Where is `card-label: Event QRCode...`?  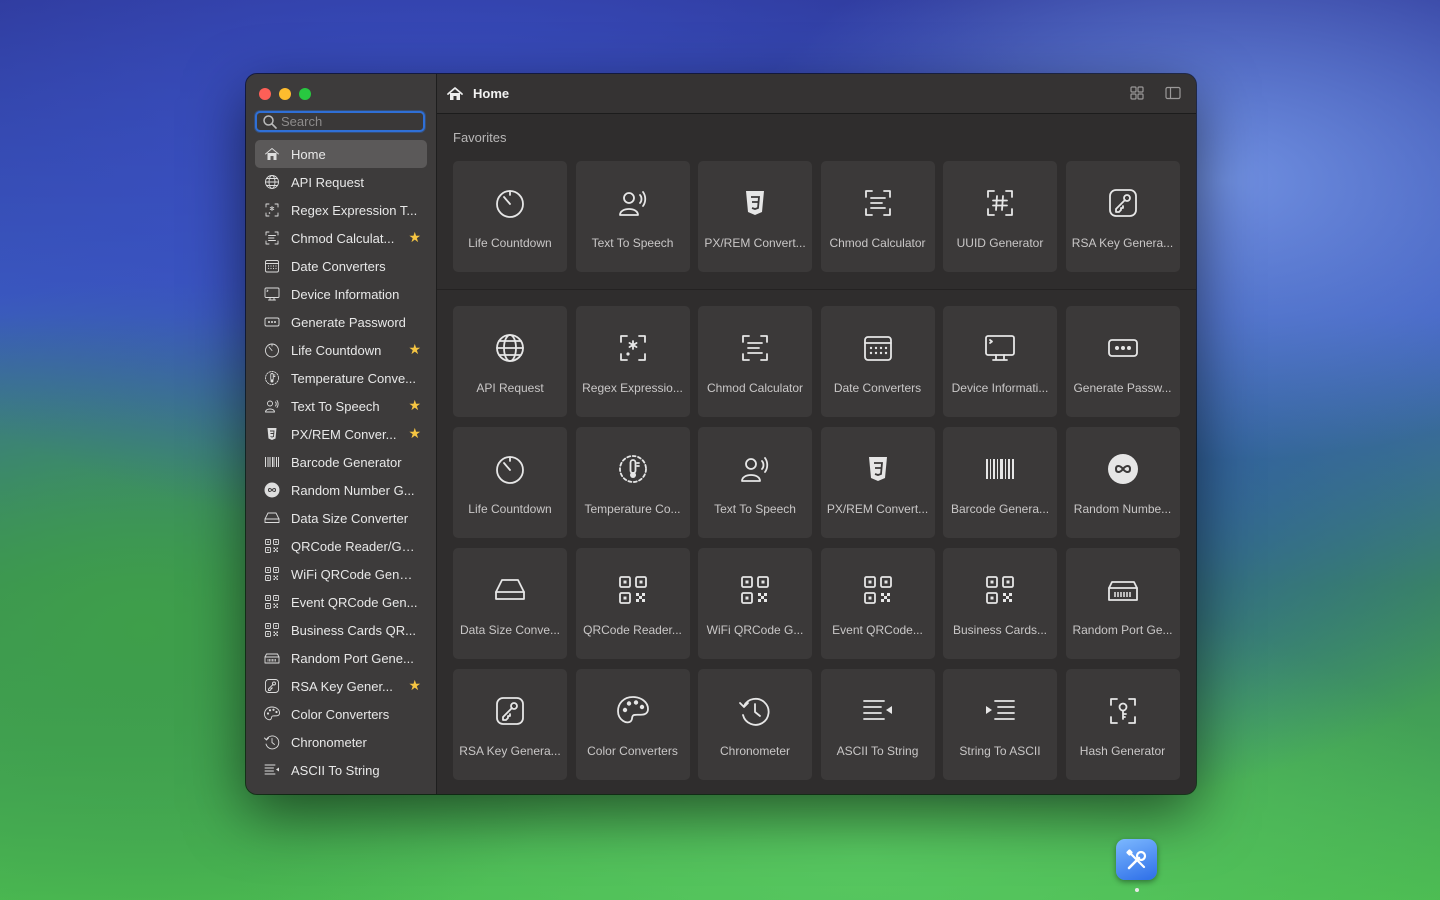 card-label: Event QRCode... is located at coordinates (877, 630).